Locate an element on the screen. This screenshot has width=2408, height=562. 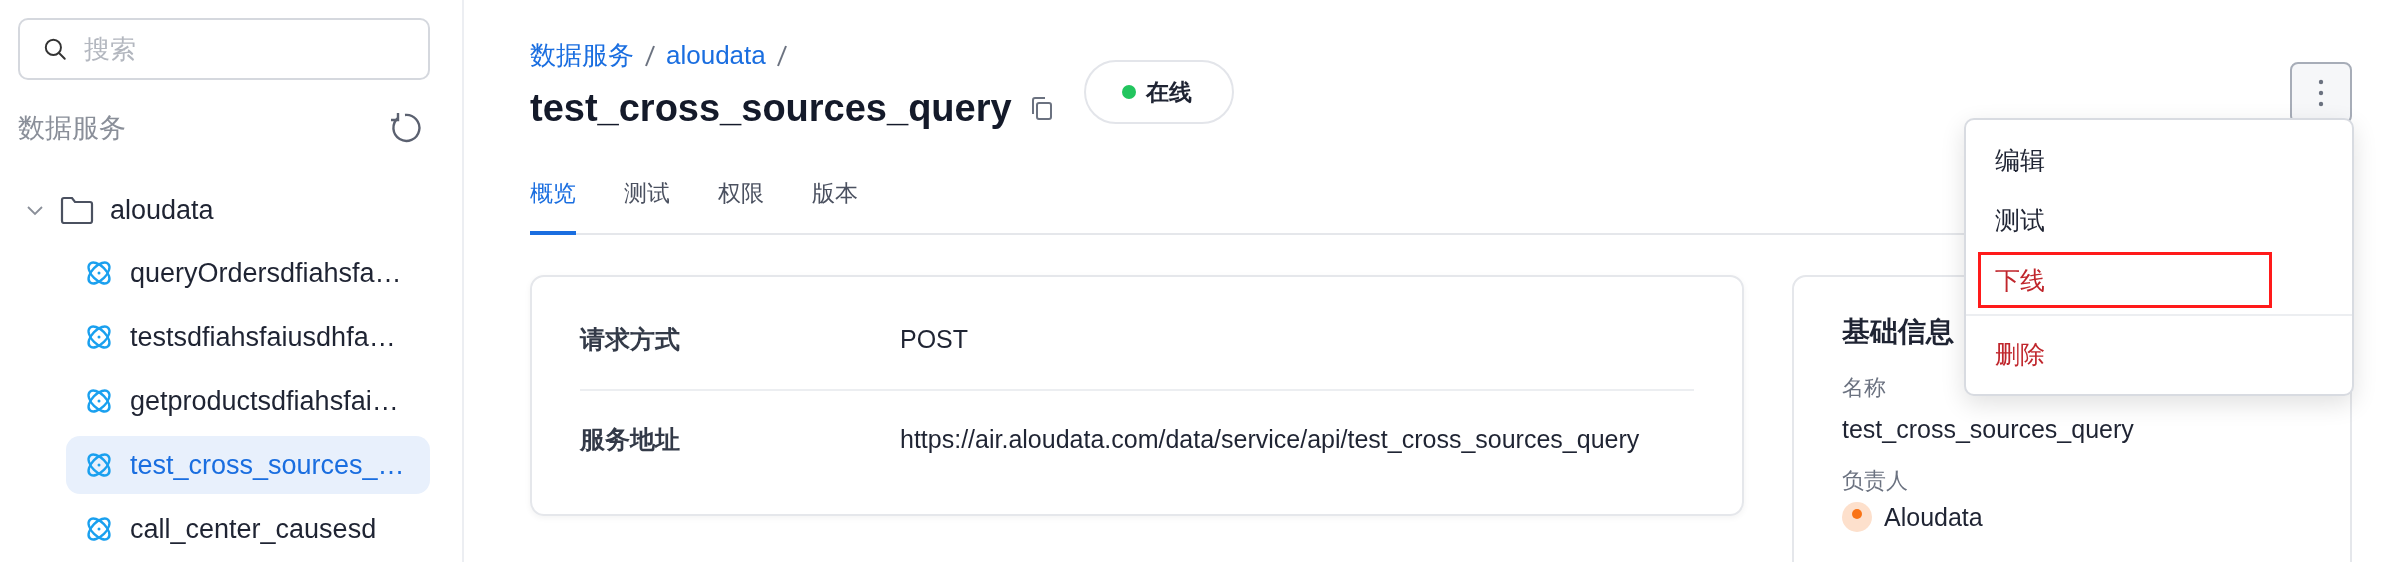
field-value: test_cross_sources_query is located at coordinates (1988, 429).